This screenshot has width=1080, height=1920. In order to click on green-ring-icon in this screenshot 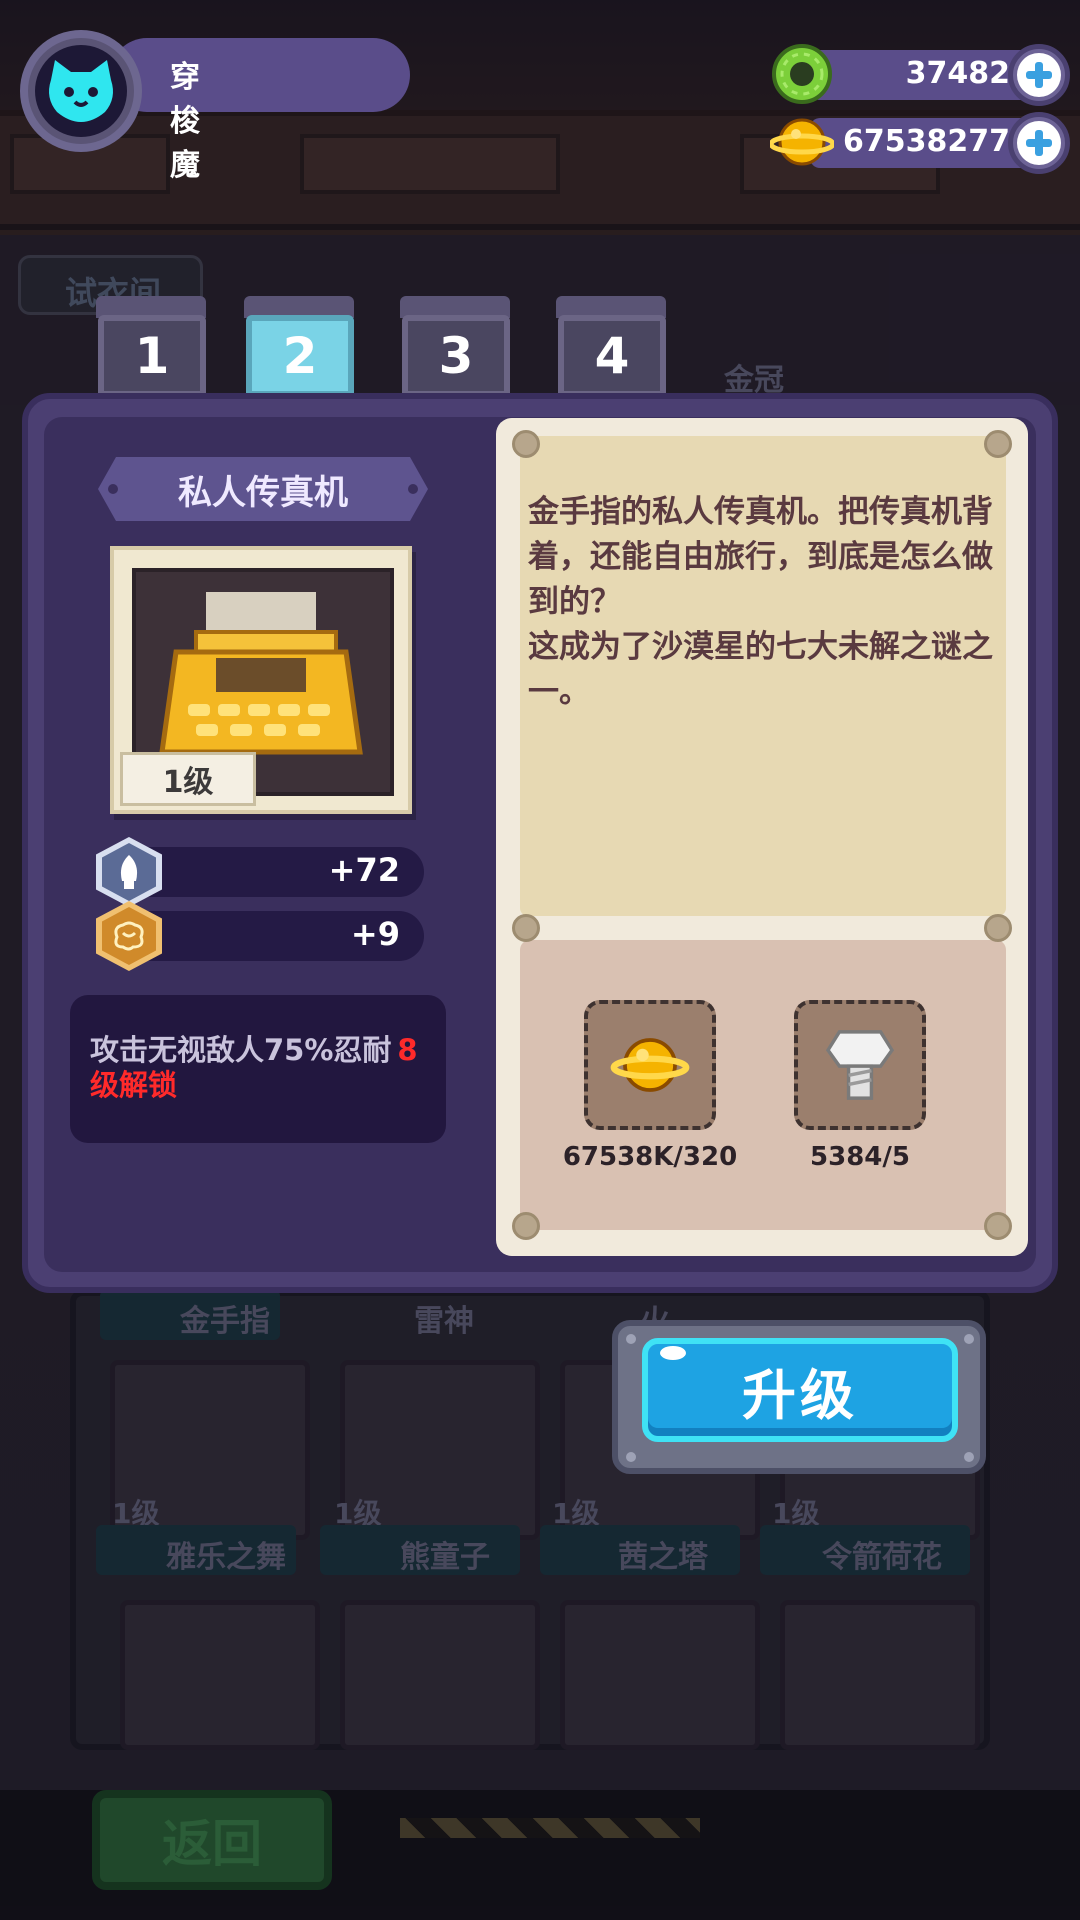, I will do `click(802, 74)`.